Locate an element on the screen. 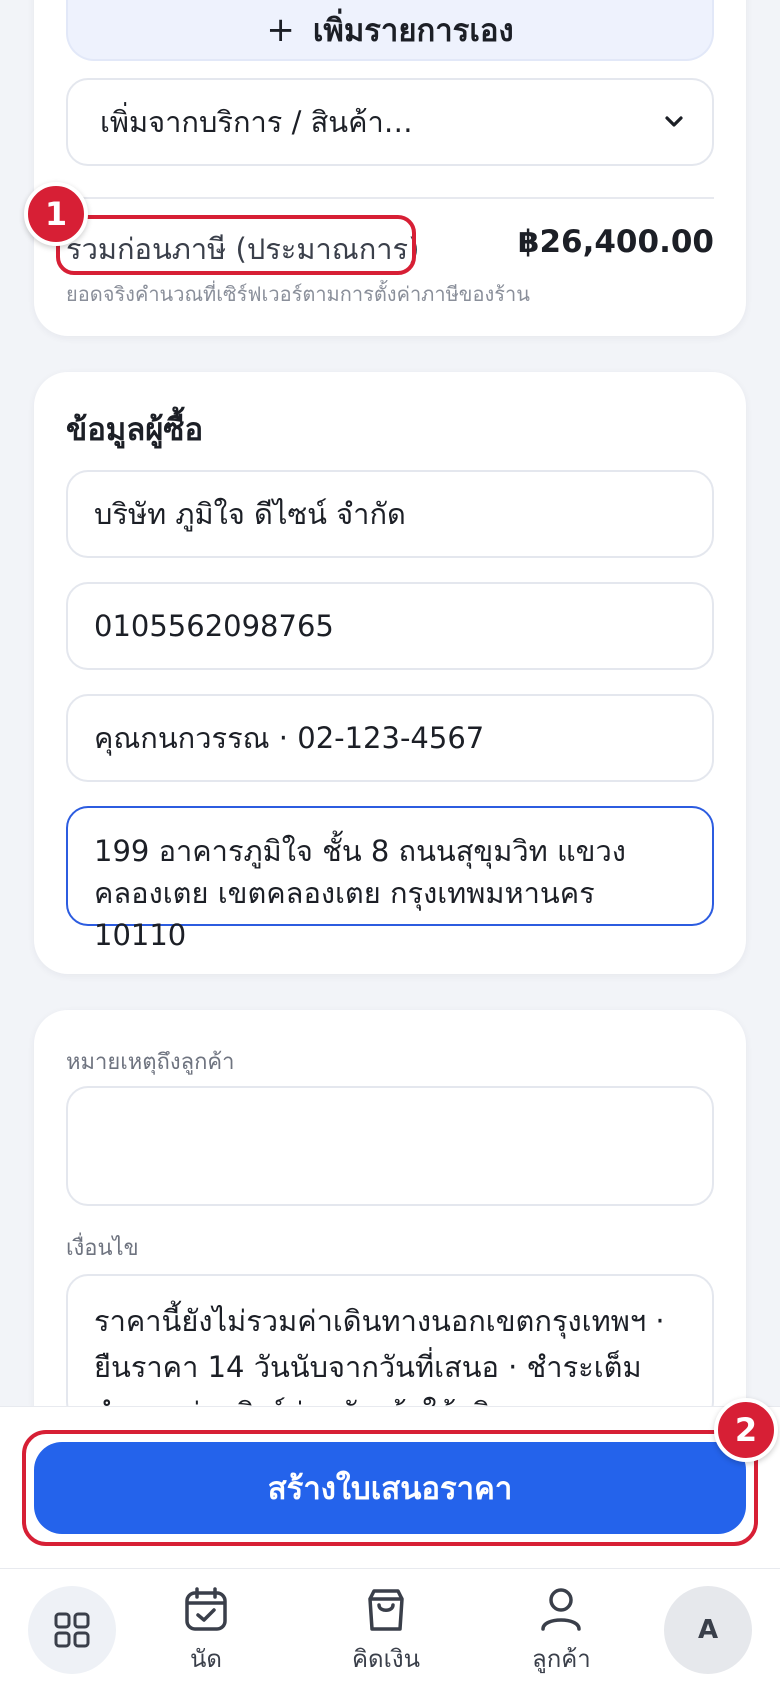 The width and height of the screenshot is (780, 1688). company-name-field: บริษัท ภูมิใจ ดีไซน์ จำกัด is located at coordinates (390, 514).